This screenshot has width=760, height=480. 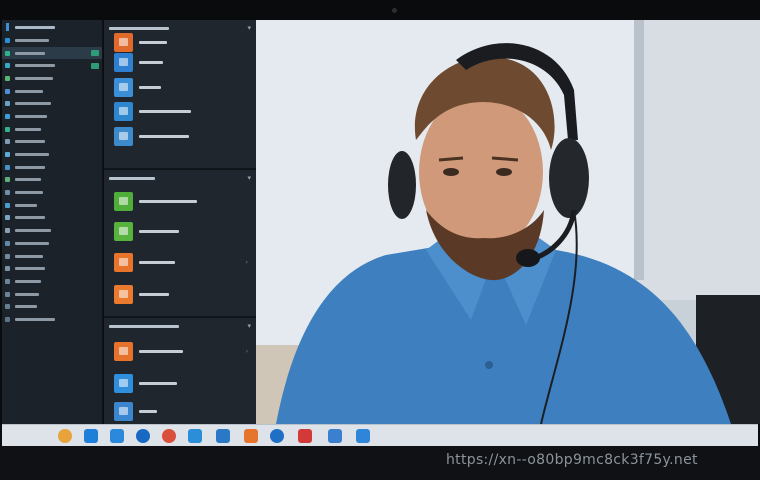 What do you see at coordinates (7, 256) in the screenshot?
I see `lock-icon` at bounding box center [7, 256].